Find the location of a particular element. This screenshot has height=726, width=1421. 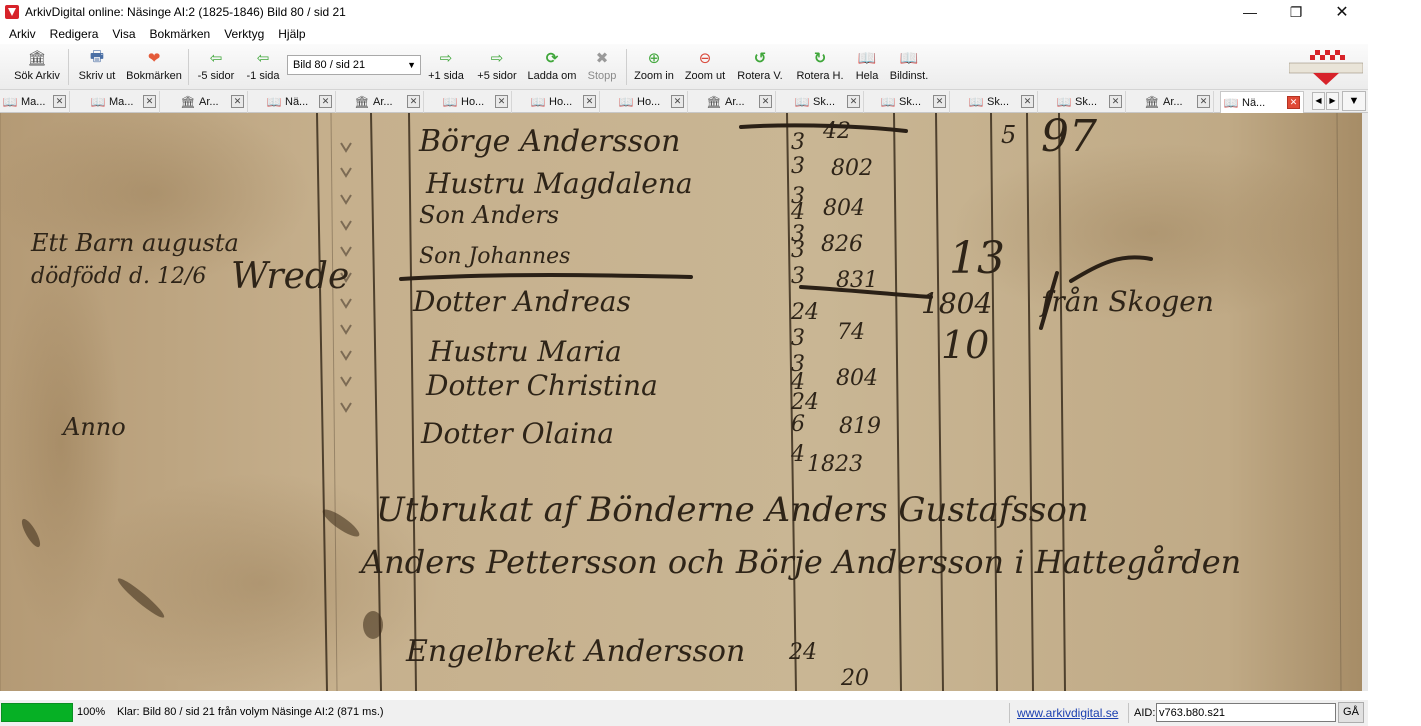

svg-text: 1804 is located at coordinates (956, 303).